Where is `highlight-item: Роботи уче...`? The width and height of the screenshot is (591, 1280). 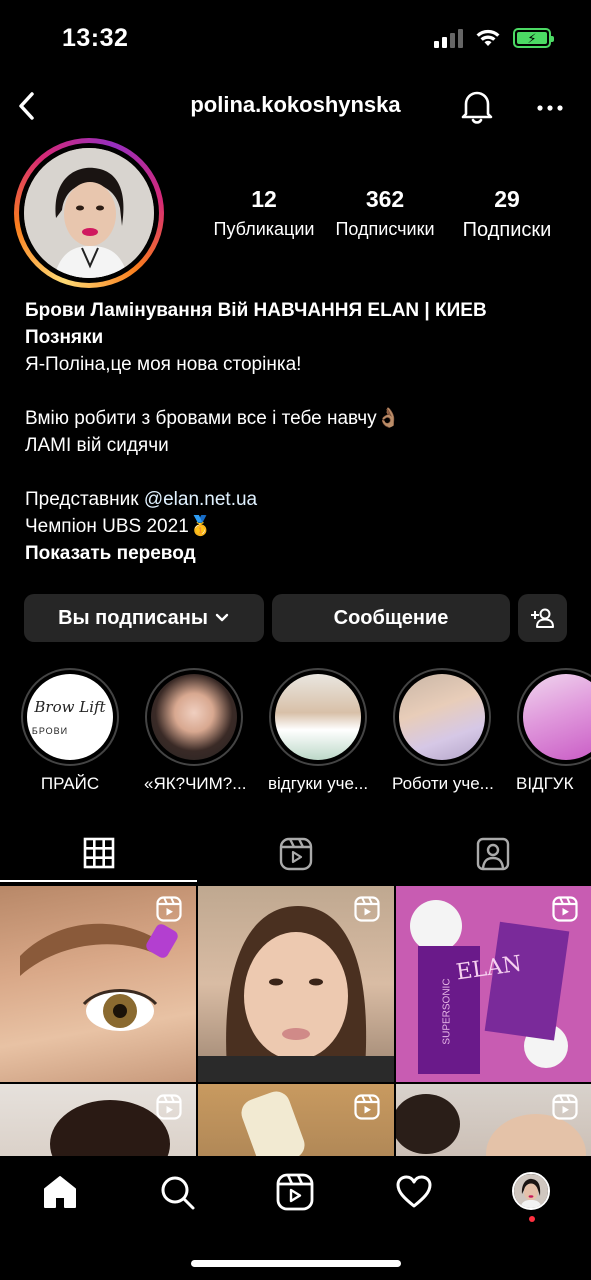 highlight-item: Роботи уче... is located at coordinates (443, 731).